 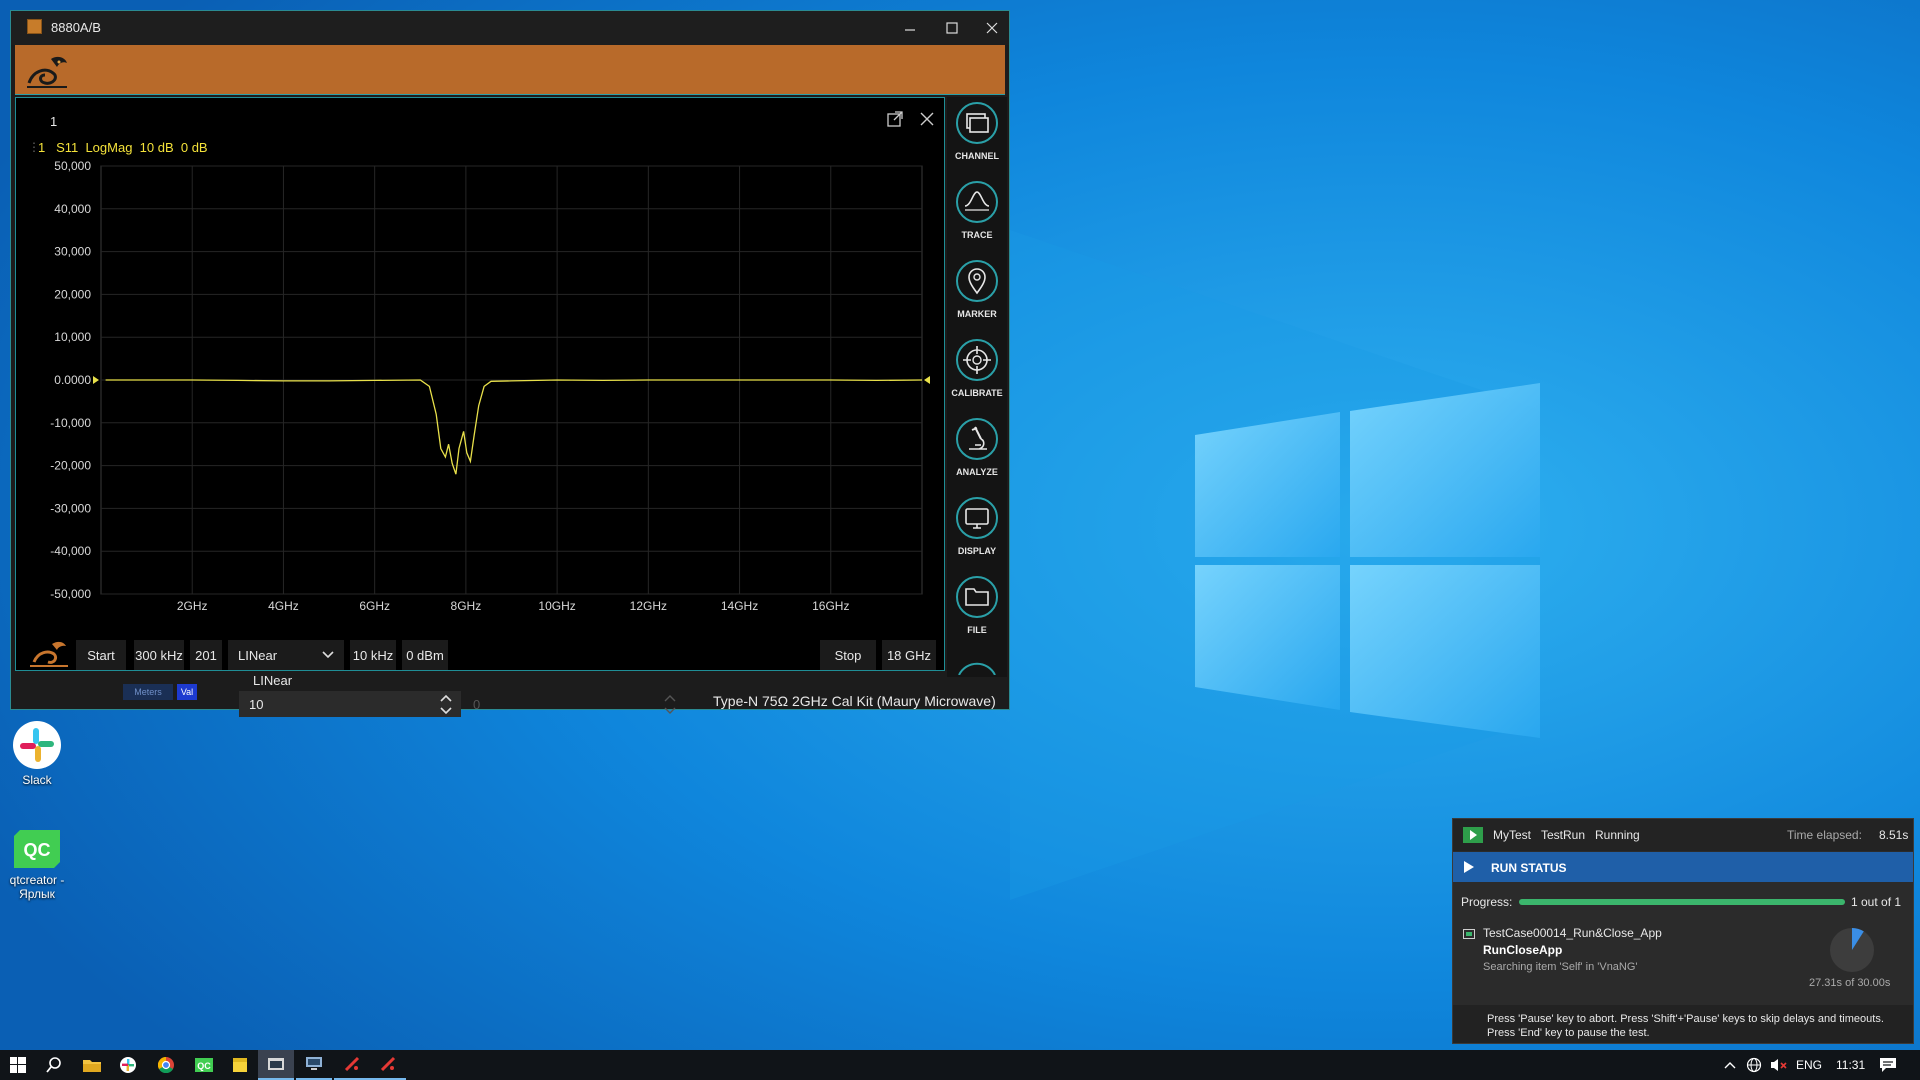 I want to click on y-tick-label: 50,000, so click(x=72, y=166).